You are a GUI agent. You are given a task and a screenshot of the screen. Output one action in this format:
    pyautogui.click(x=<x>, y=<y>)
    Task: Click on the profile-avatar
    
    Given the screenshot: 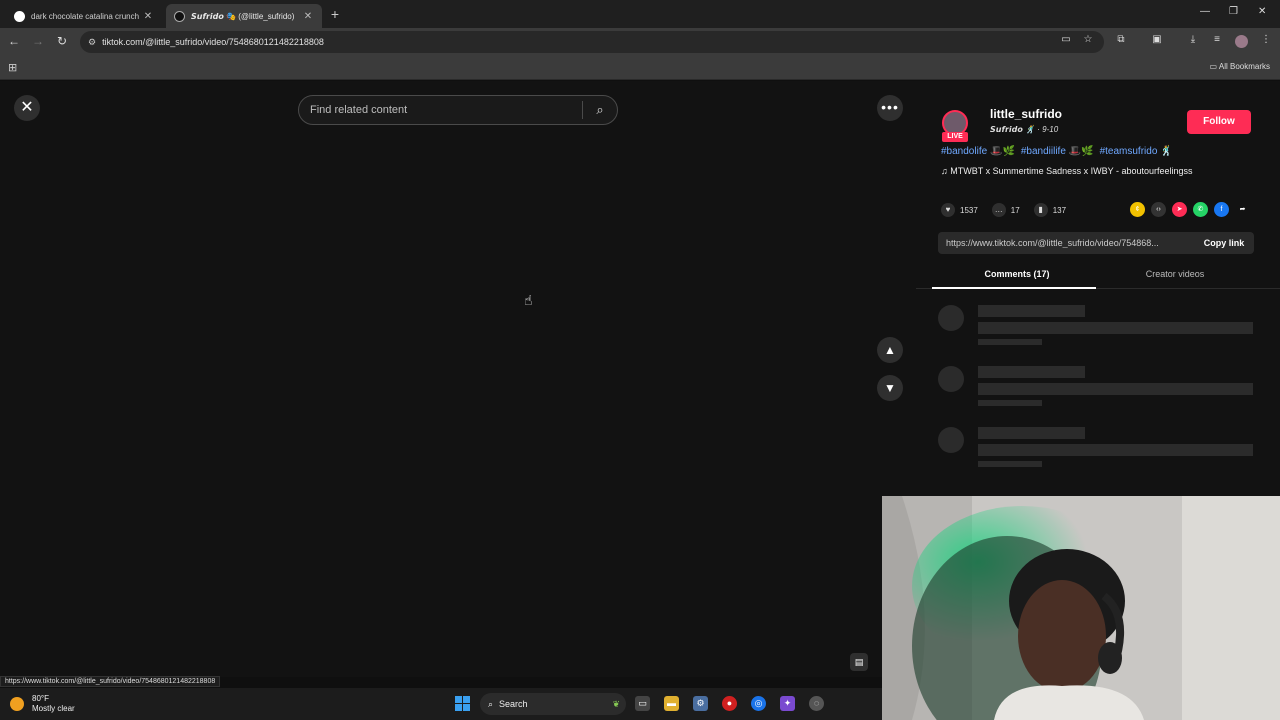 What is the action you would take?
    pyautogui.click(x=1241, y=41)
    